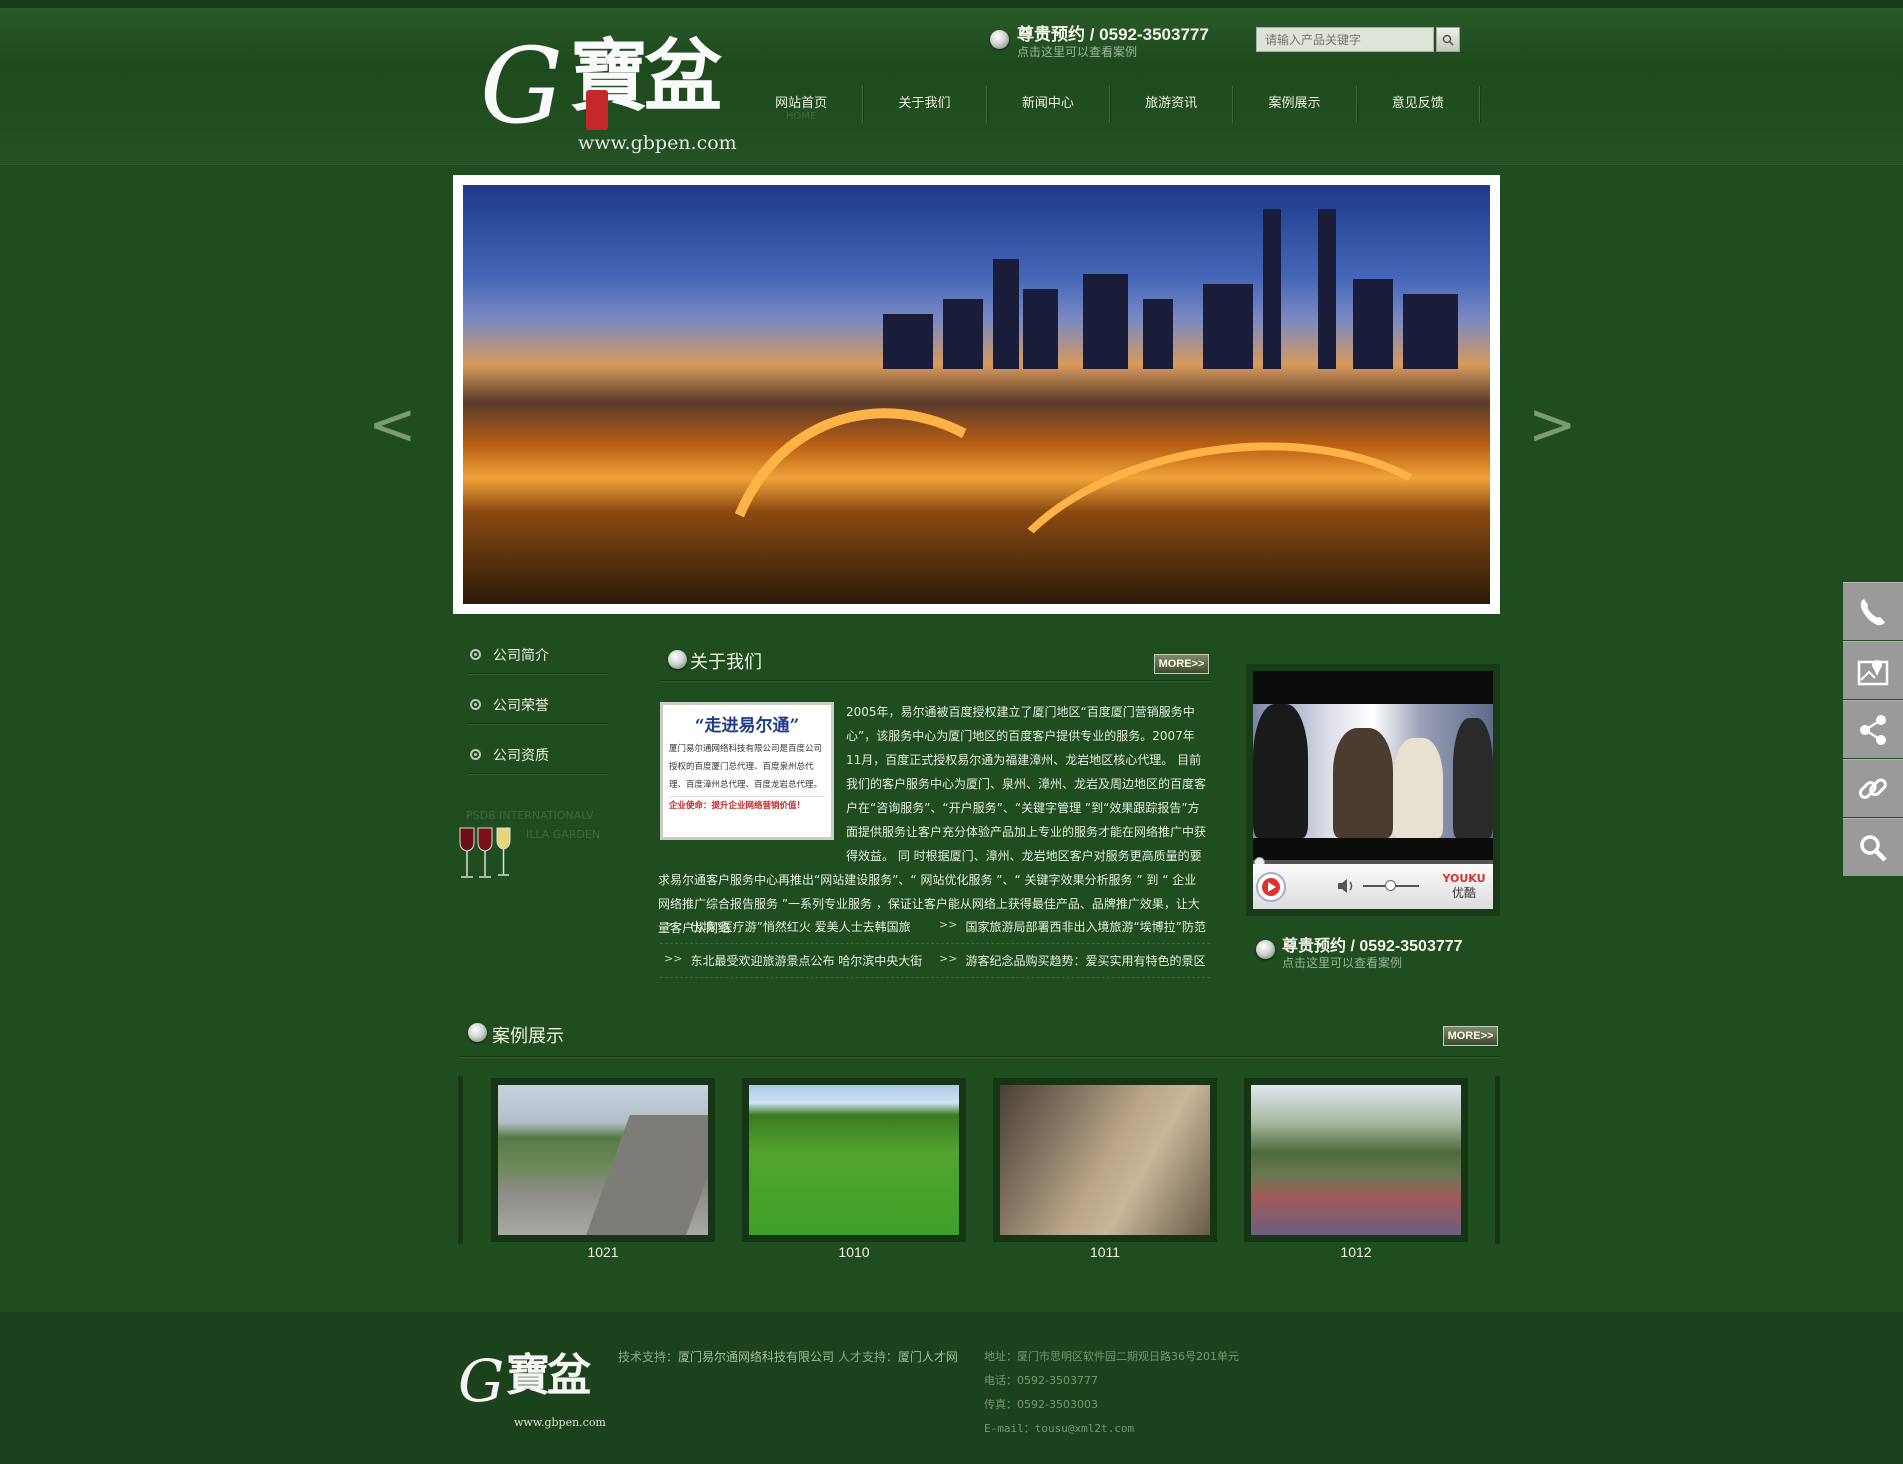 This screenshot has width=1903, height=1464. Describe the element at coordinates (979, 1056) in the screenshot. I see `divider` at that location.